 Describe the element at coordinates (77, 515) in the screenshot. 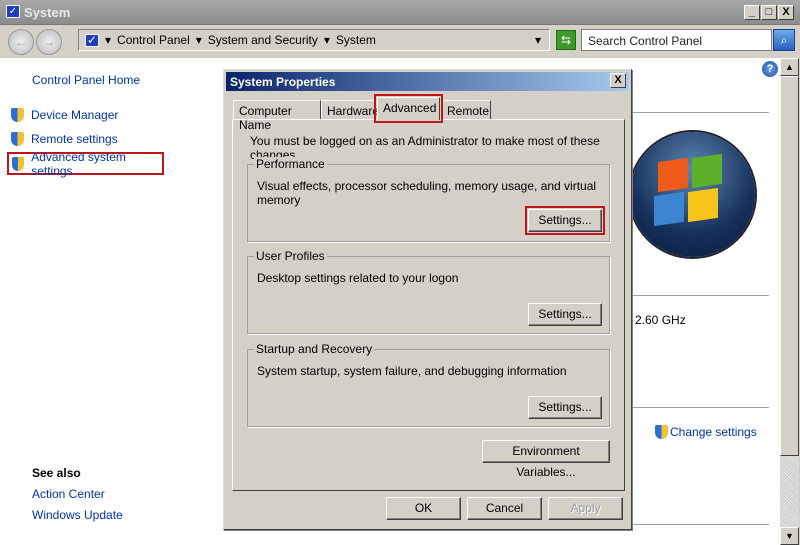

I see `windows-update-link: Windows Update` at that location.